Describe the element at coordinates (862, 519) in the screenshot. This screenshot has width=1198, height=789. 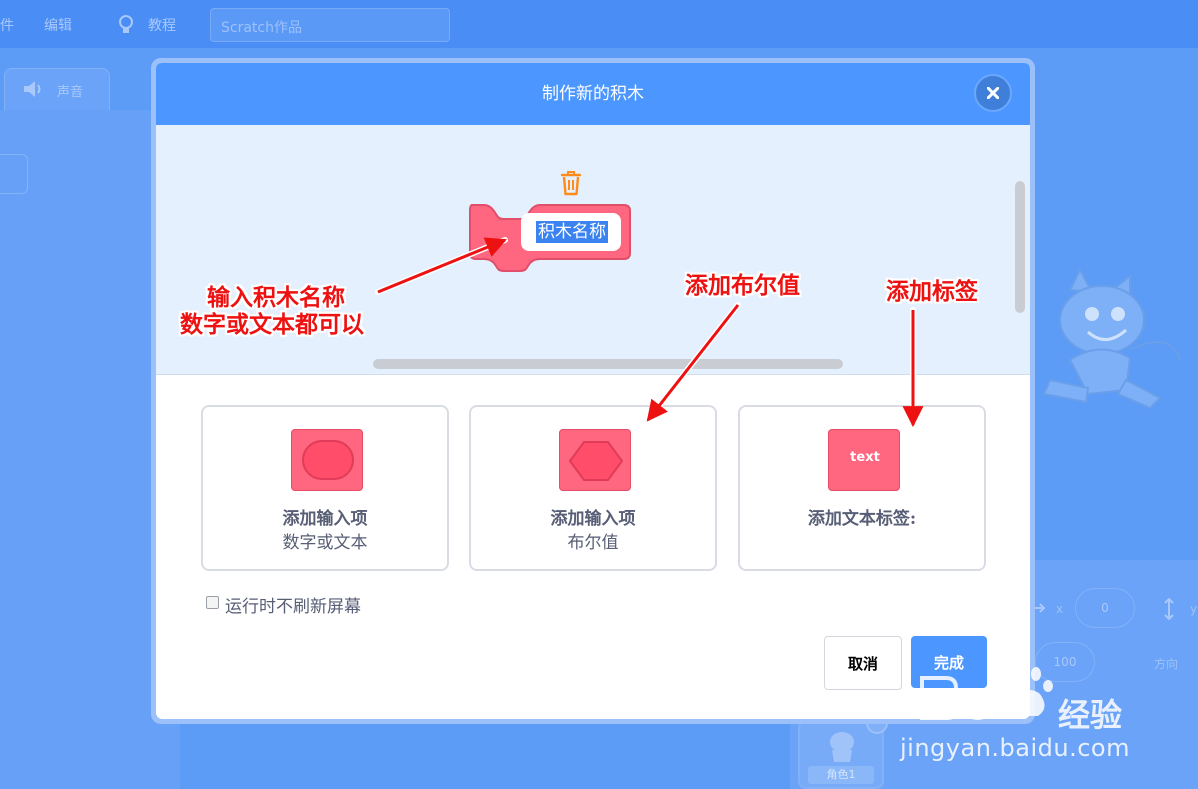
I see `option-title: 添加文本标签:` at that location.